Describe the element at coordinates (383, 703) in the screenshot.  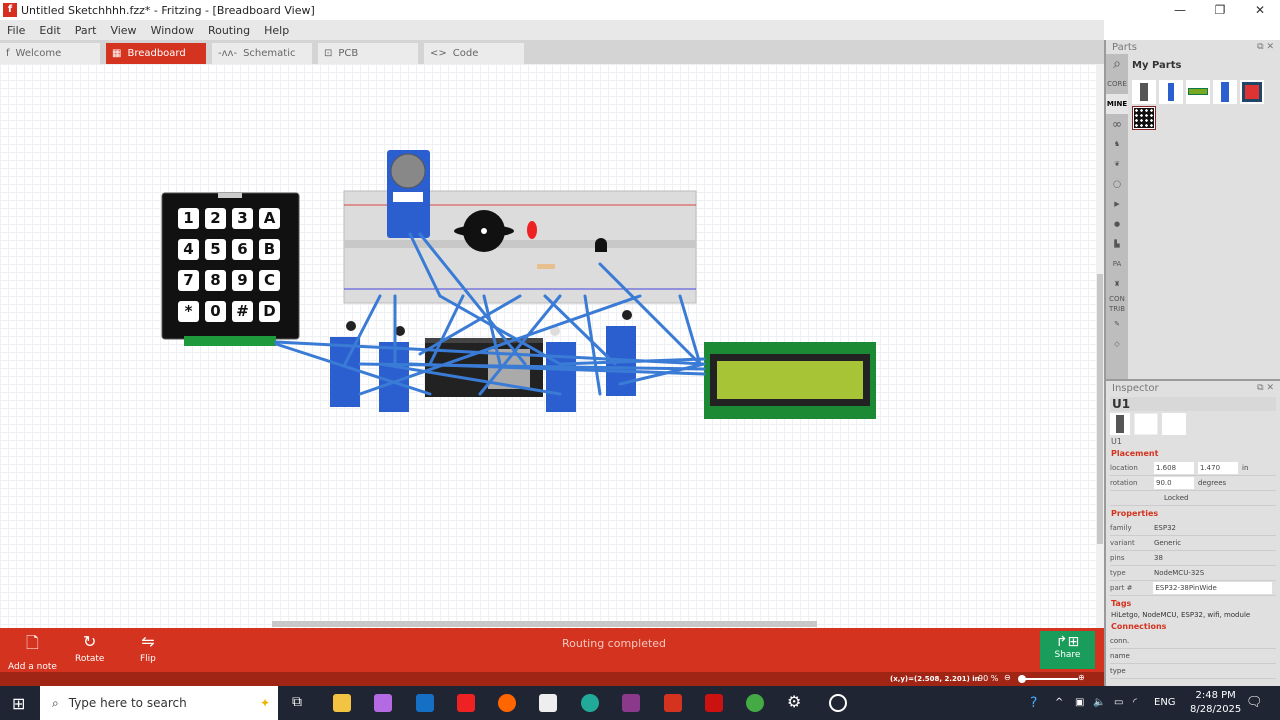
I see `copilot-icon` at that location.